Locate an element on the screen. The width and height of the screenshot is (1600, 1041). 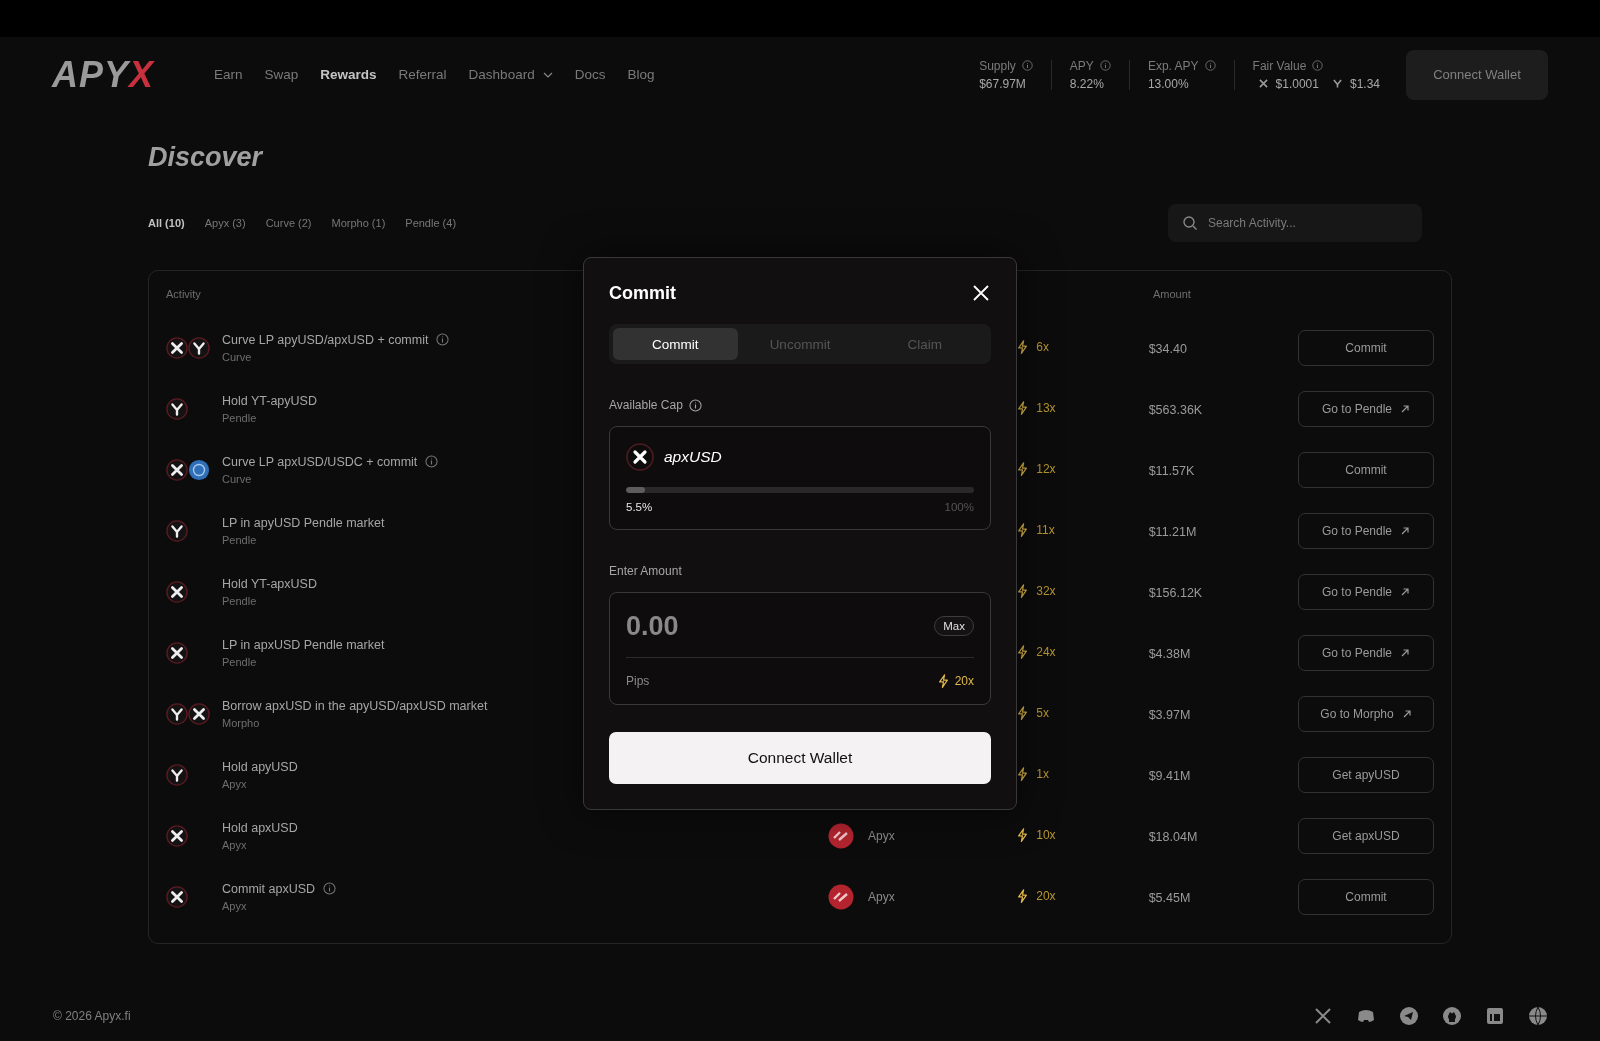
cap-reading: 5.5% is located at coordinates (639, 507).